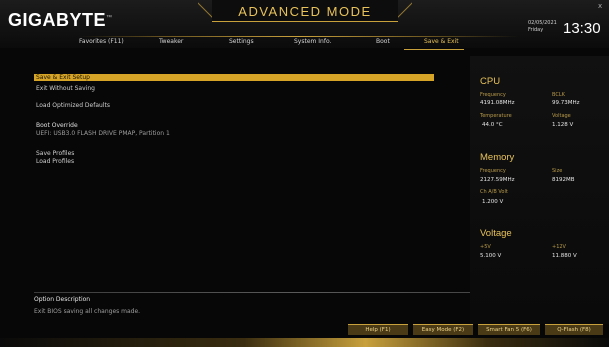 The width and height of the screenshot is (609, 347). I want to click on cpu-voltage-label: Voltage, so click(561, 116).